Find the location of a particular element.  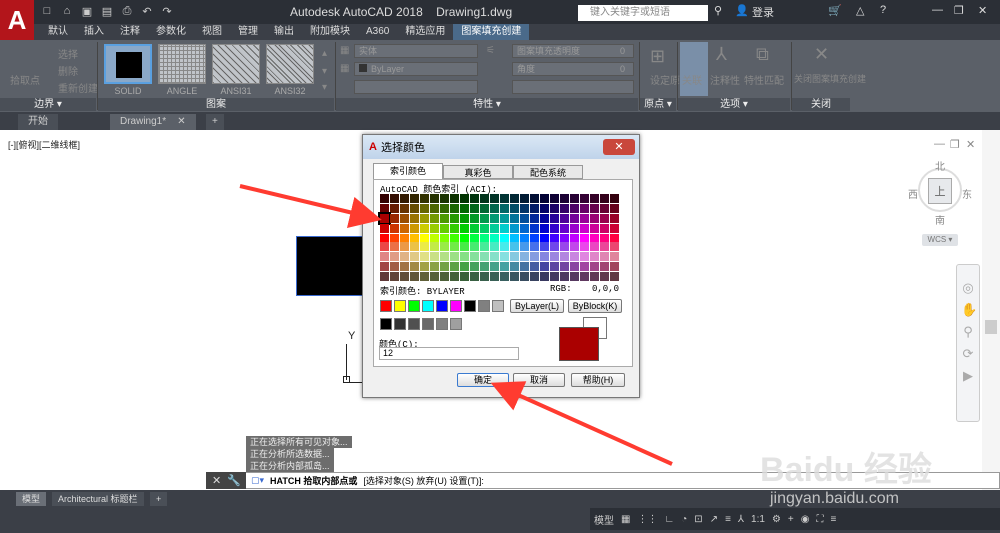

arrow-to-ok-button is located at coordinates (581, 423).